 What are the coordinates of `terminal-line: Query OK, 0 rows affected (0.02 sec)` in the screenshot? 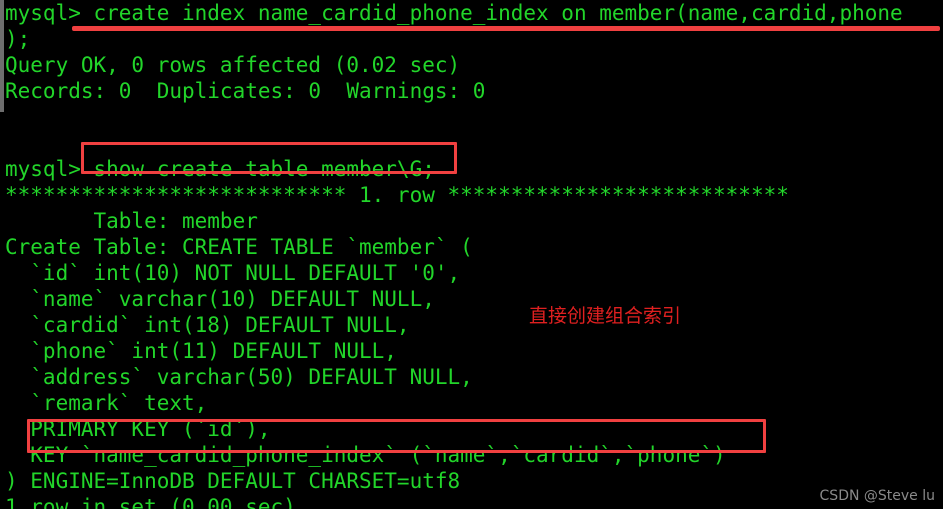 It's located at (233, 65).